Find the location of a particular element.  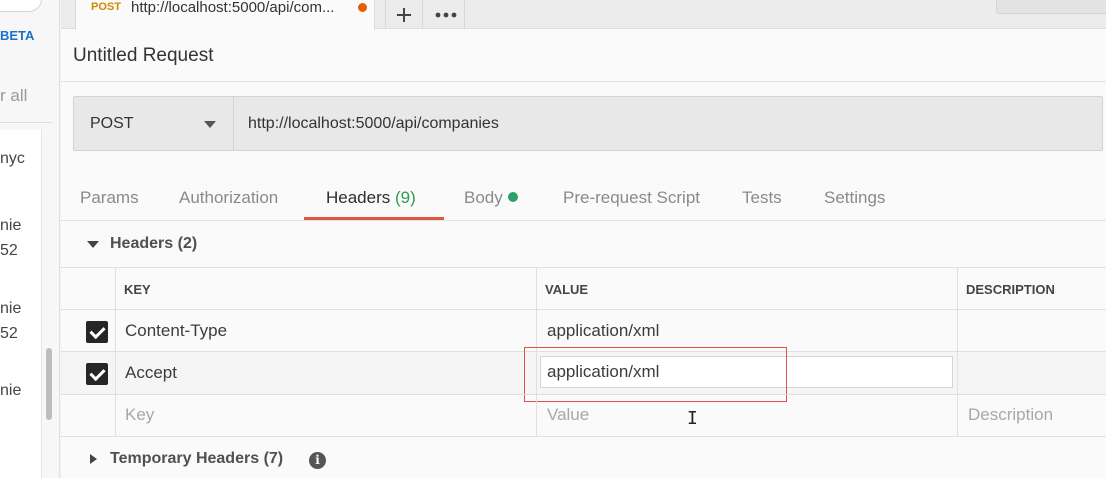

tab-body-label: Body is located at coordinates (483, 197).